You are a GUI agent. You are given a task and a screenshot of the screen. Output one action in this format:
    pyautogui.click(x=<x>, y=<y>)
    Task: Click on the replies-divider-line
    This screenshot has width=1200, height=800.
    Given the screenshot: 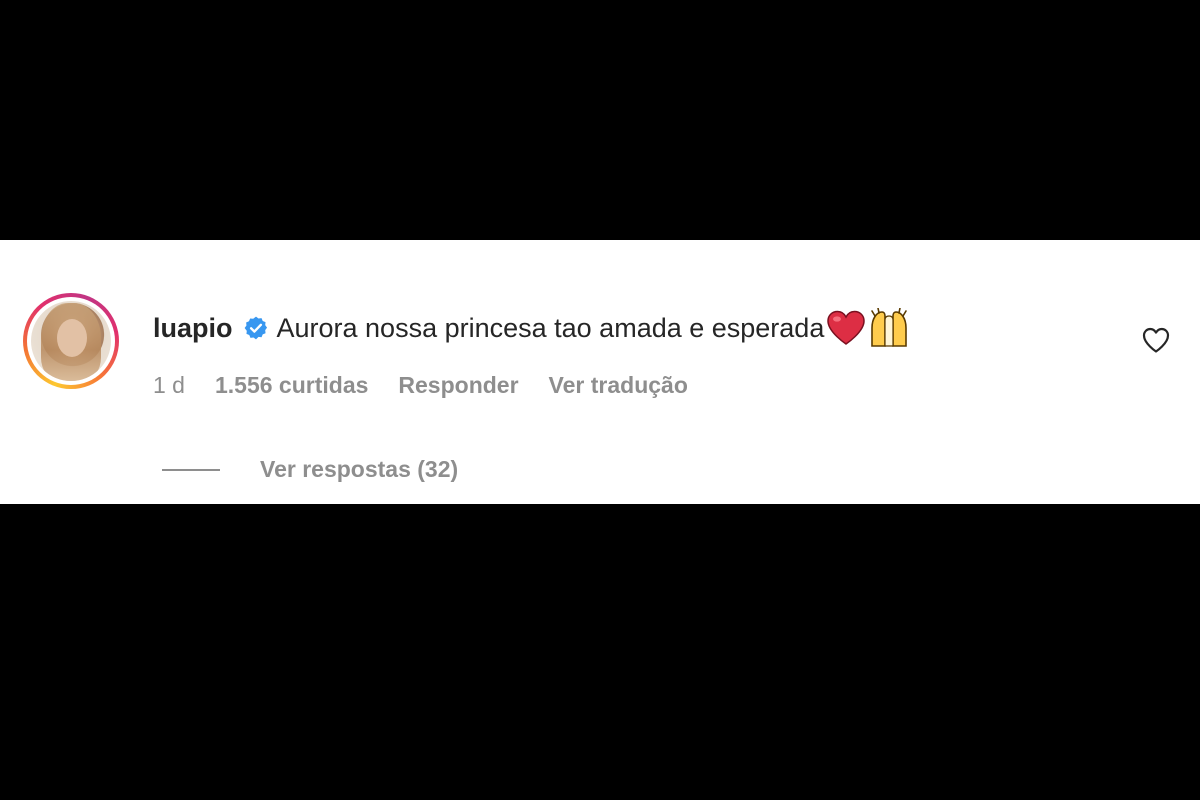 What is the action you would take?
    pyautogui.click(x=191, y=469)
    